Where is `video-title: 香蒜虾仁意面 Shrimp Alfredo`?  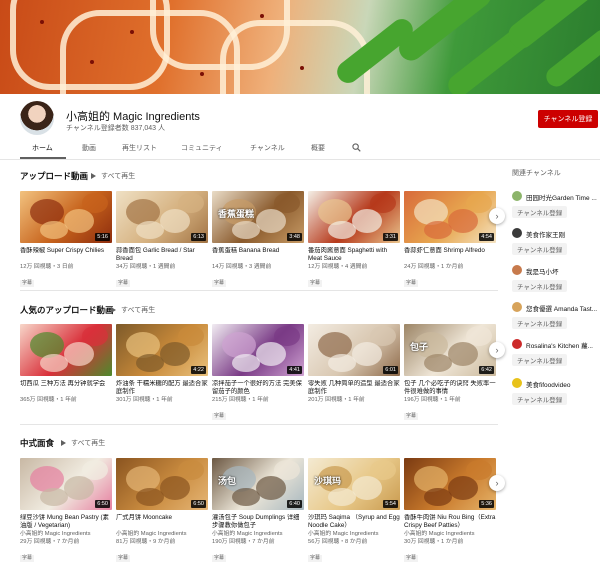 video-title: 香蒜虾仁意面 Shrimp Alfredo is located at coordinates (450, 255).